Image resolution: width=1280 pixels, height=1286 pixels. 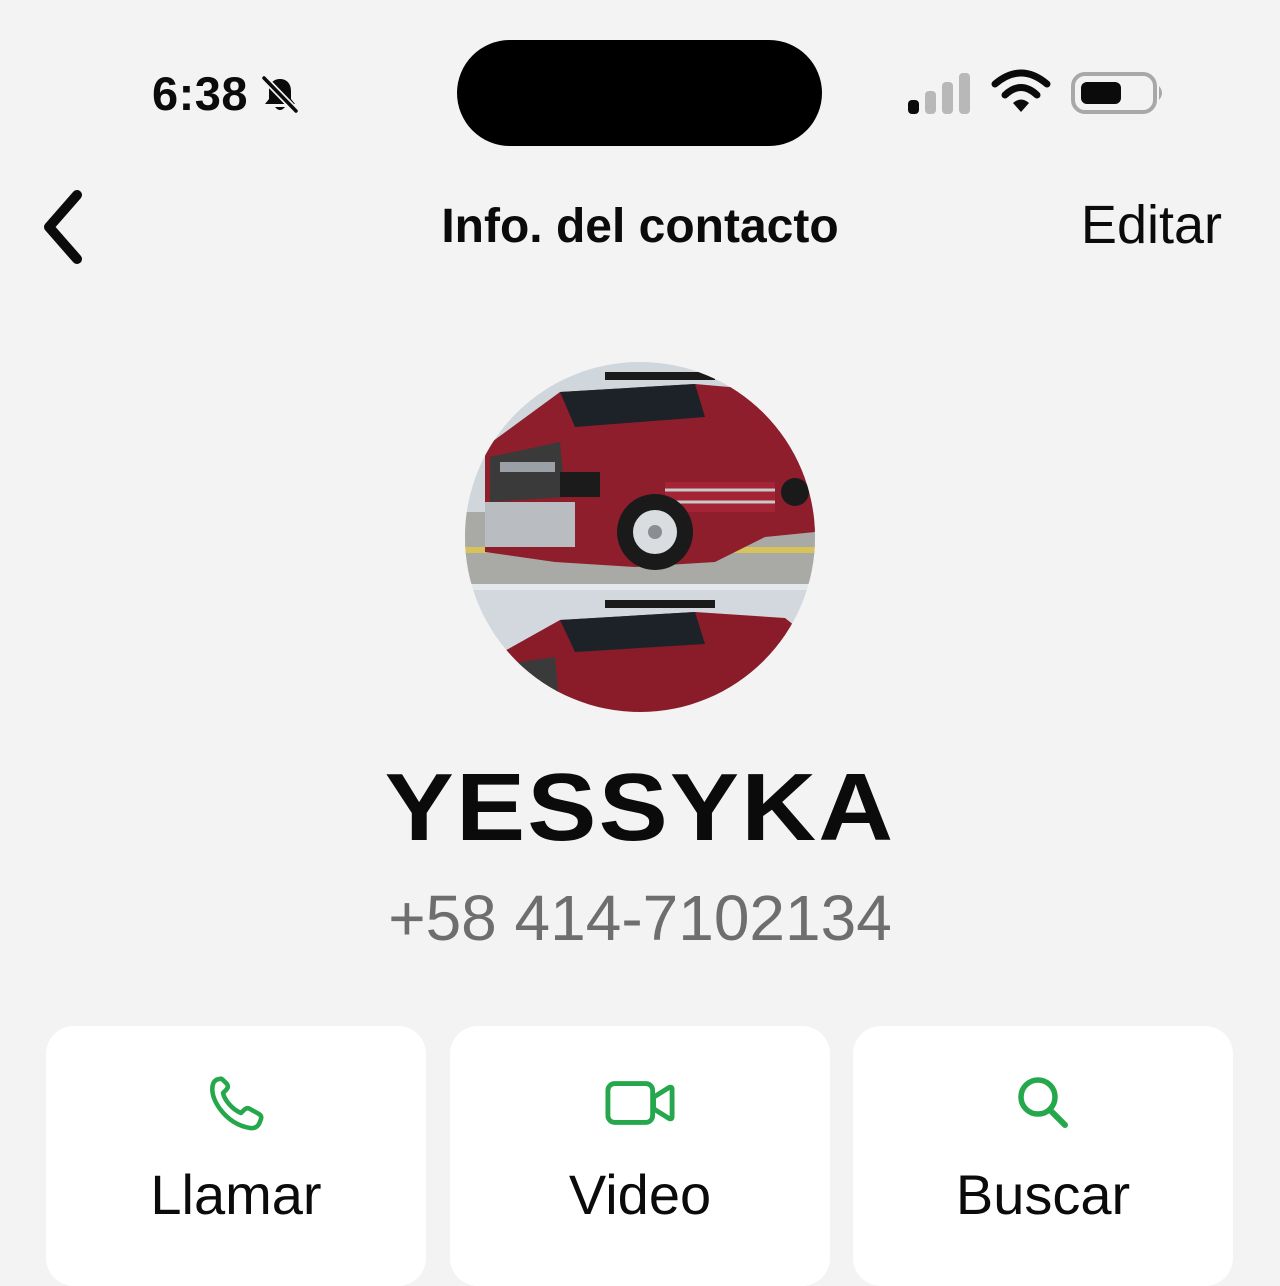 What do you see at coordinates (236, 1194) in the screenshot?
I see `call-label: Llamar` at bounding box center [236, 1194].